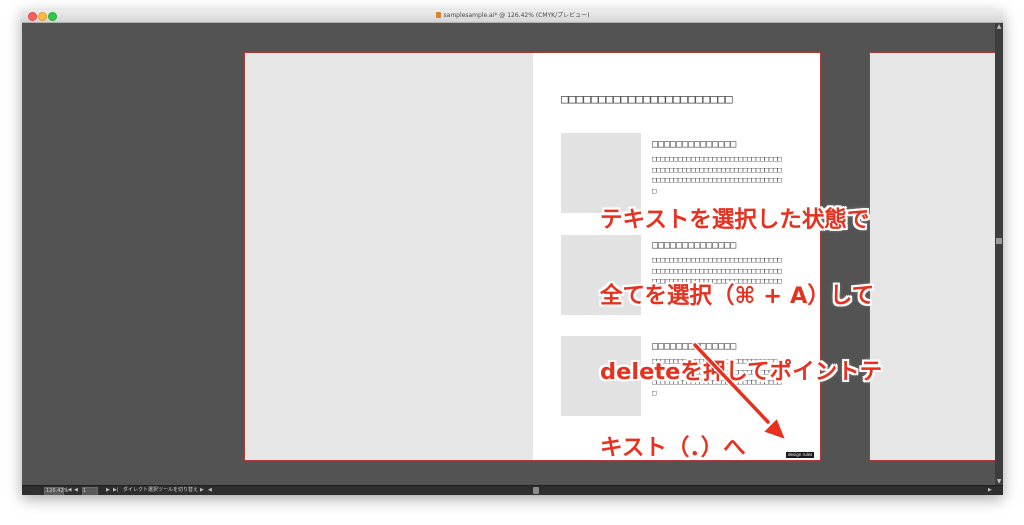 The image size is (1024, 525). Describe the element at coordinates (108, 490) in the screenshot. I see `next-page-icon: ▶` at that location.